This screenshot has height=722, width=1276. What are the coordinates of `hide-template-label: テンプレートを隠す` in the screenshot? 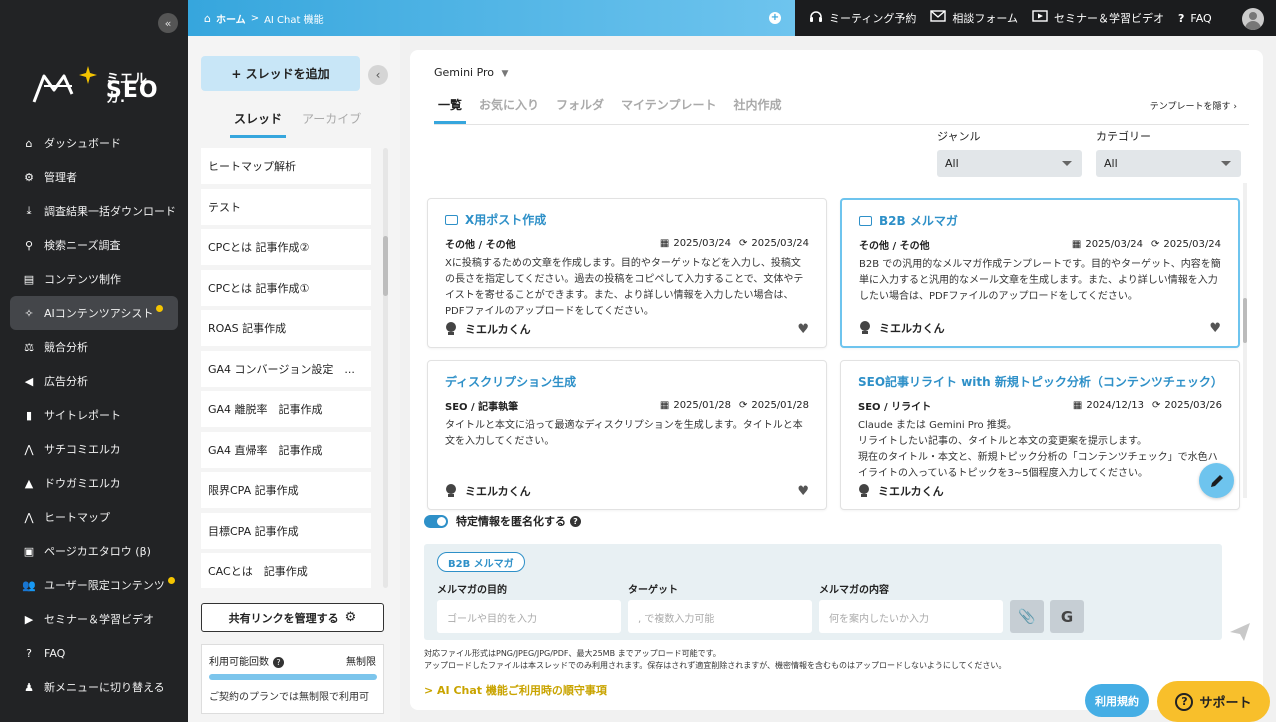 It's located at (1190, 107).